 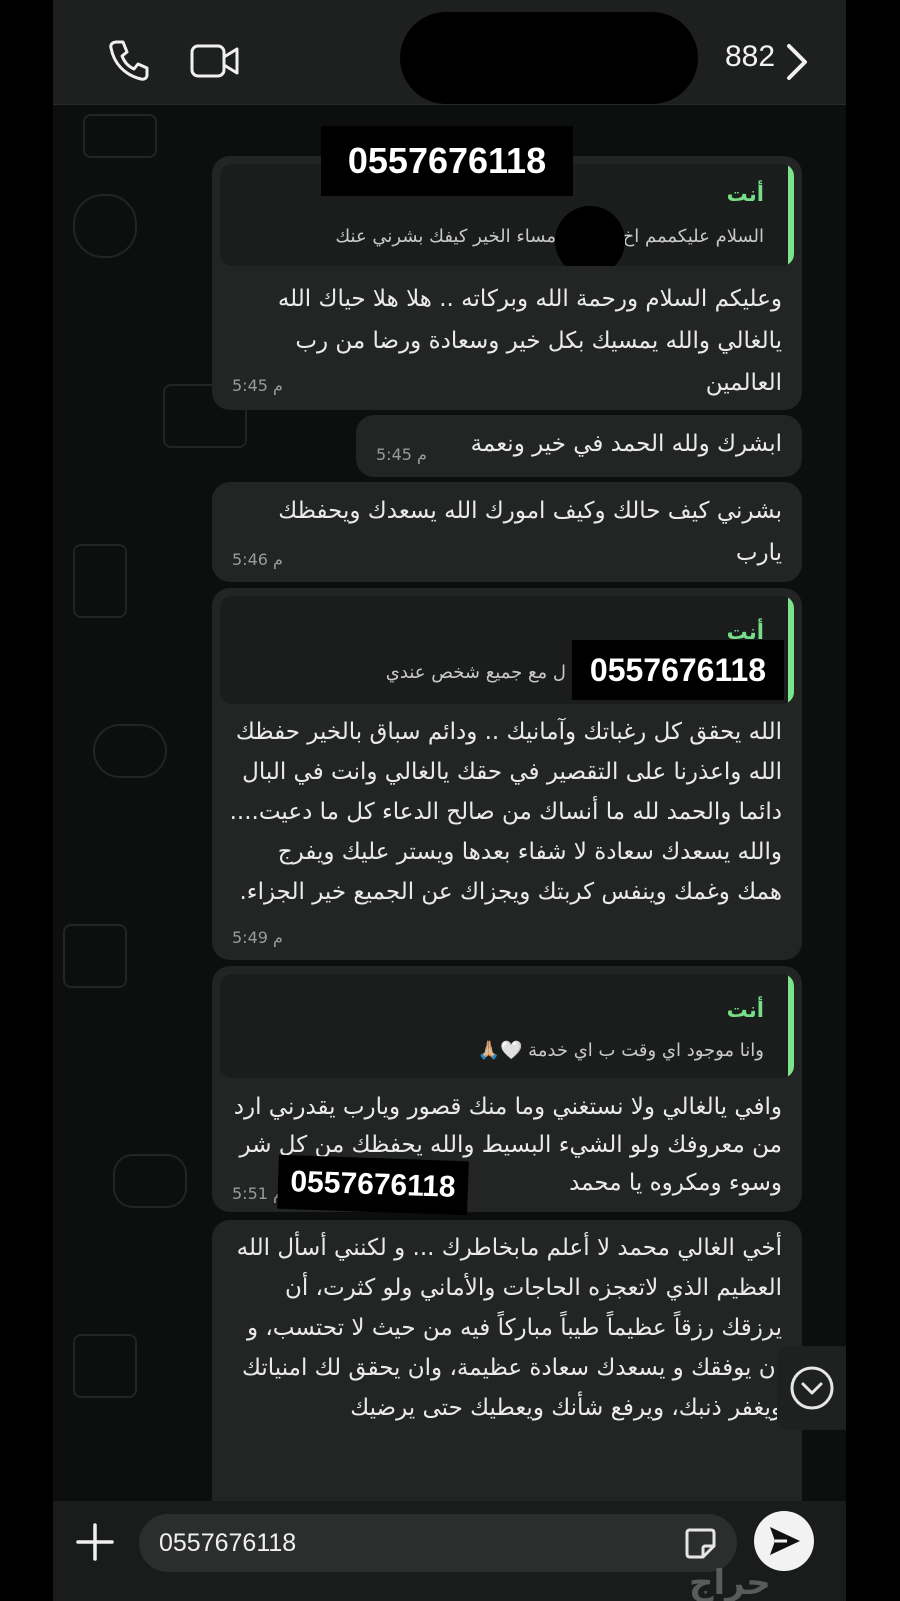 What do you see at coordinates (507, 1026) in the screenshot?
I see `reply-quote: أنت وانا موجود اي وقت ب اي خدمة 🤍🙏🏼` at bounding box center [507, 1026].